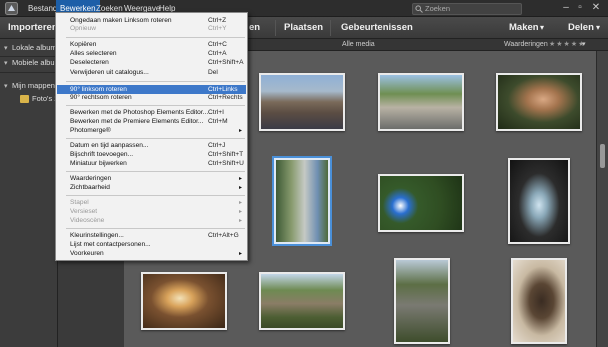 This screenshot has width=608, height=347. Describe the element at coordinates (213, 72) in the screenshot. I see `menu-item-shortcut: Del` at that location.